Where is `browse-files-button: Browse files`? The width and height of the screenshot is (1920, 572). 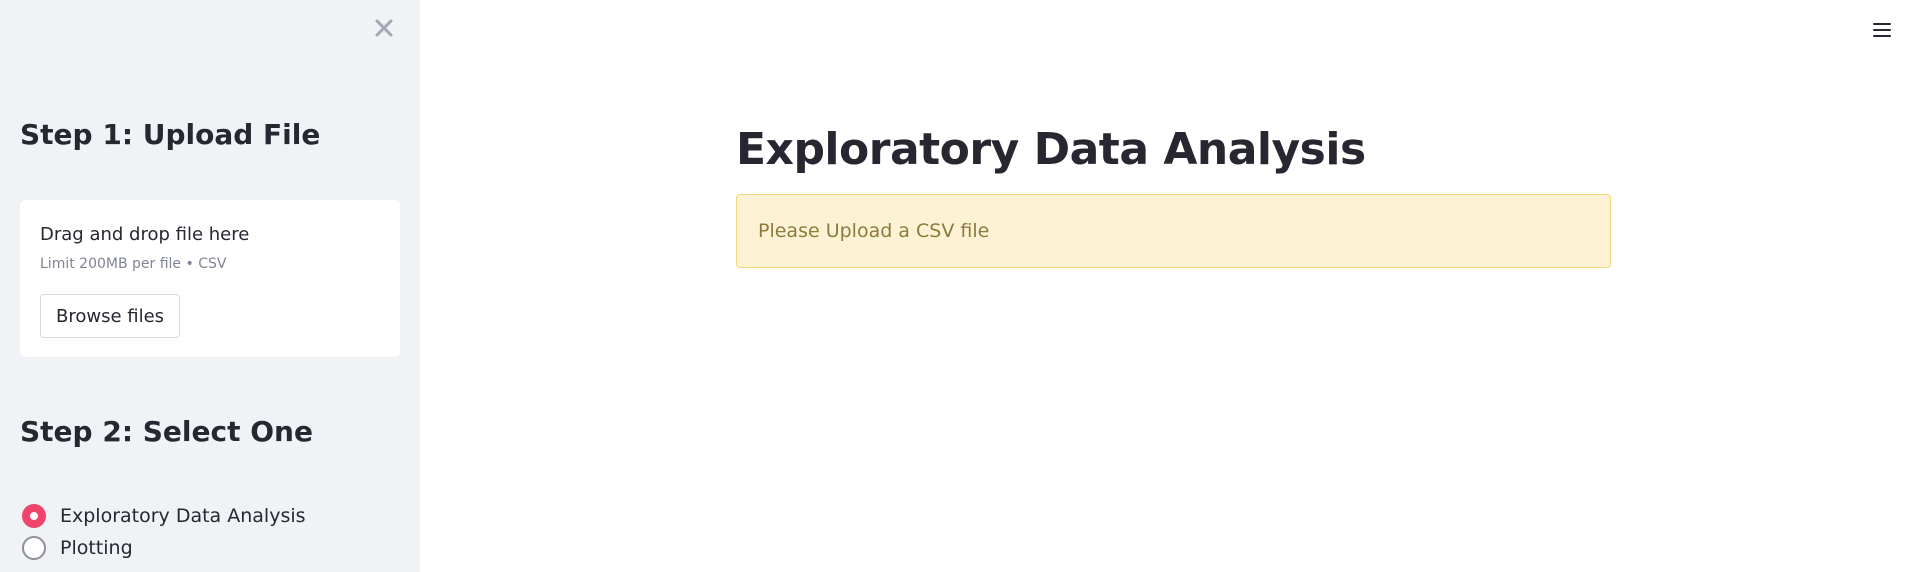
browse-files-button: Browse files is located at coordinates (110, 316).